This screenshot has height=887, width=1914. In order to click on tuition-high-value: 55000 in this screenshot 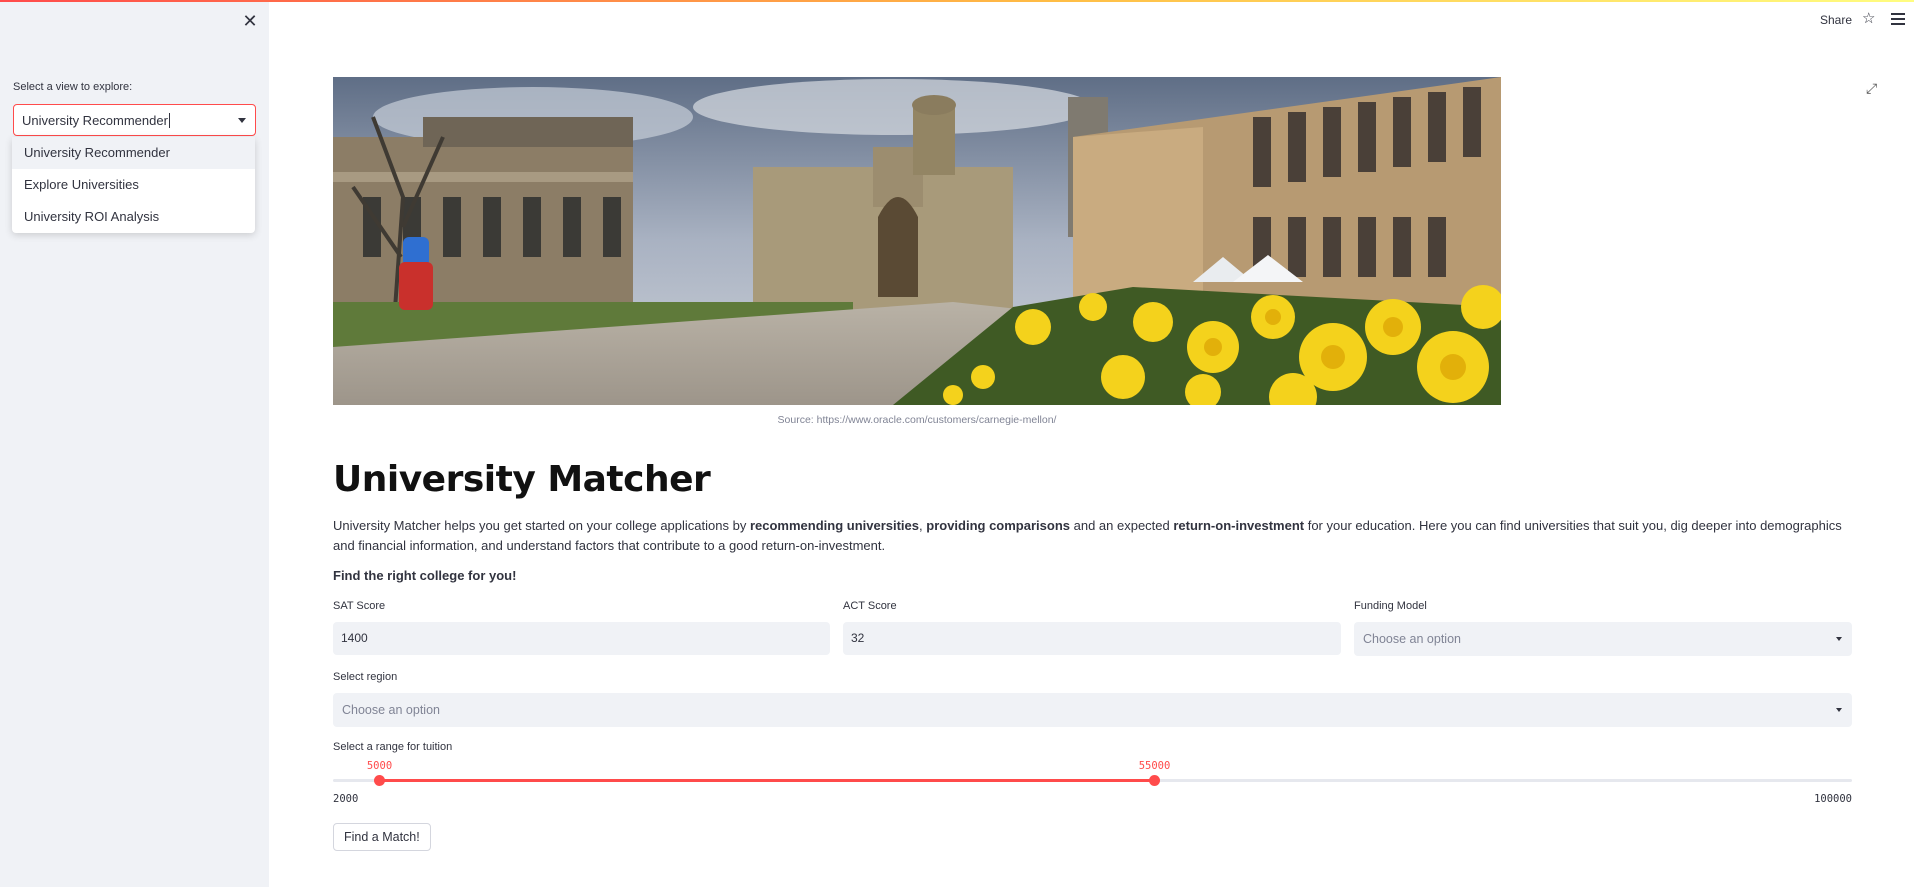, I will do `click(1154, 766)`.